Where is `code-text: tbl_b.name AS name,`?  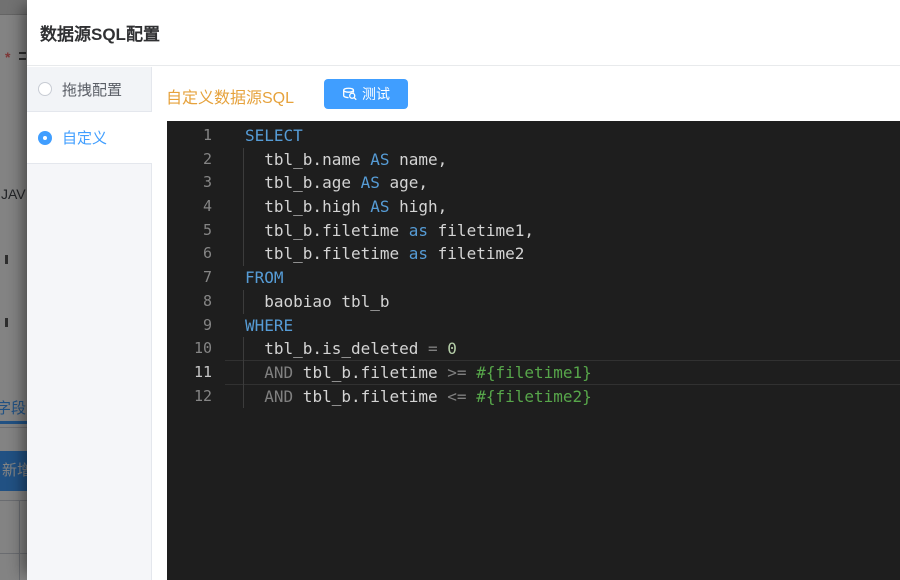
code-text: tbl_b.name AS name, is located at coordinates (345, 159).